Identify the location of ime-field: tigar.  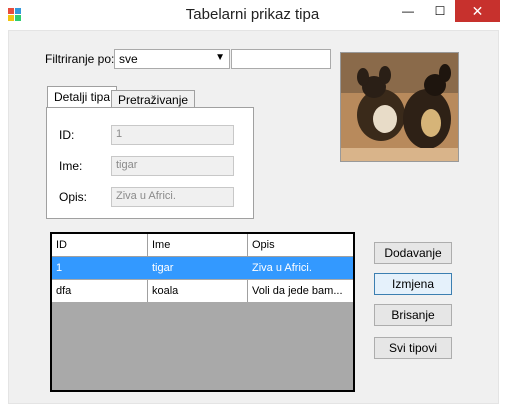
(172, 166).